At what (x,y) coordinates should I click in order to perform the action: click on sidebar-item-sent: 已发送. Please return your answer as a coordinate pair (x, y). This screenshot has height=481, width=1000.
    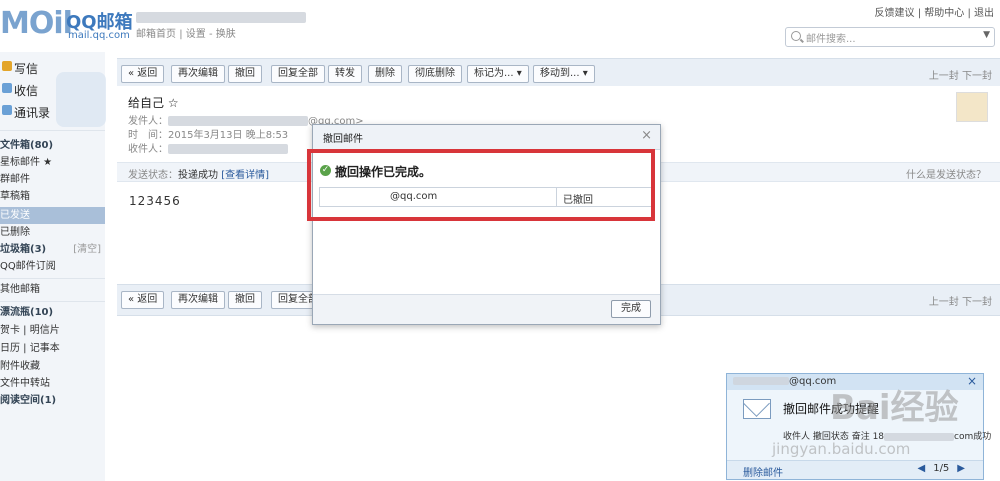
    Looking at the image, I should click on (52, 215).